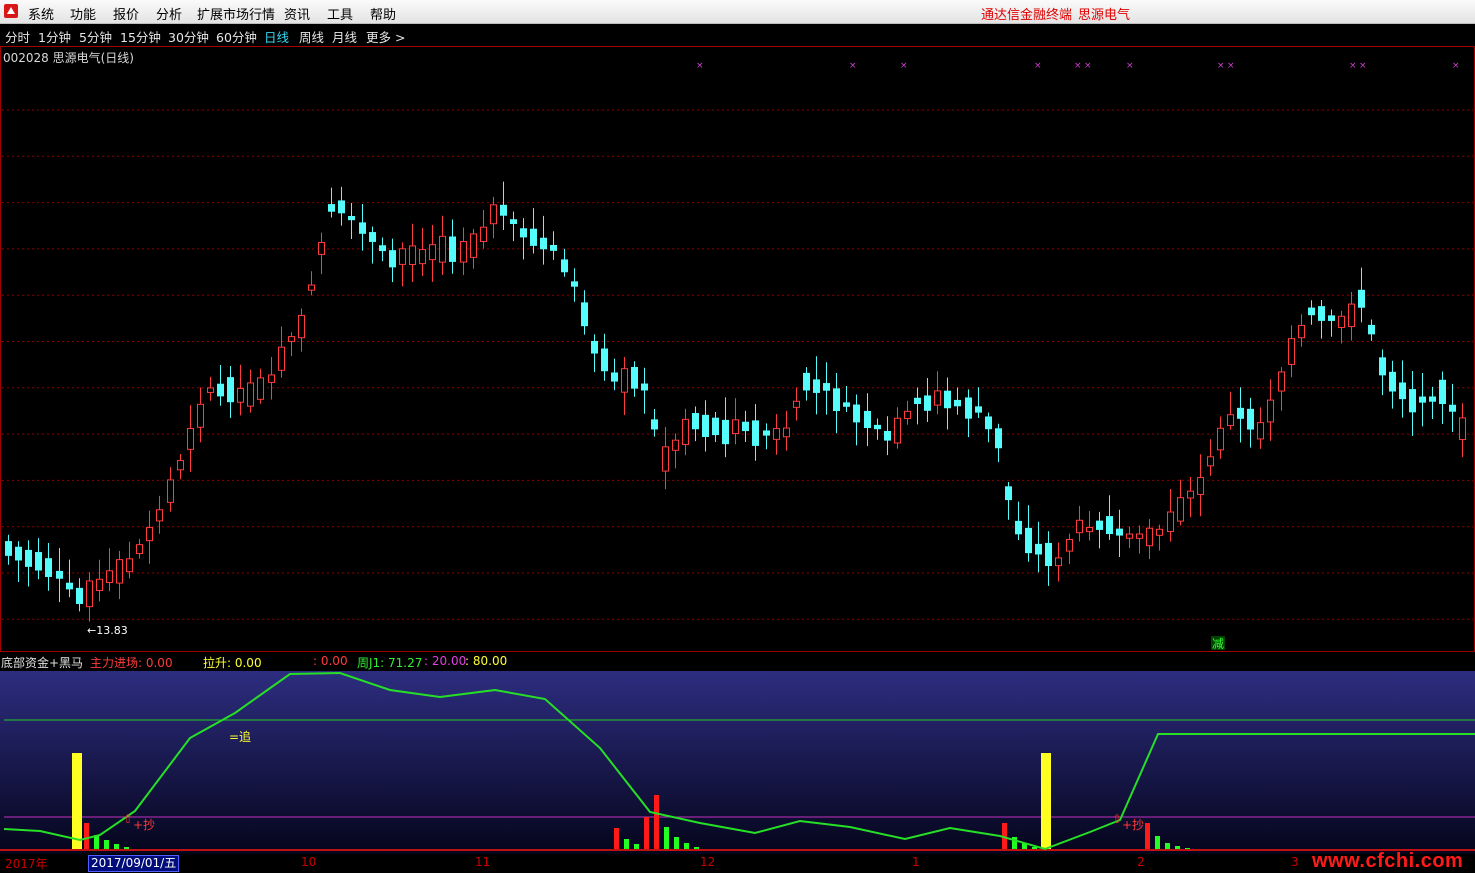 The width and height of the screenshot is (1475, 873). What do you see at coordinates (737, 862) in the screenshot?
I see `date-axis: 2017年 10 11 12 1 2 3` at bounding box center [737, 862].